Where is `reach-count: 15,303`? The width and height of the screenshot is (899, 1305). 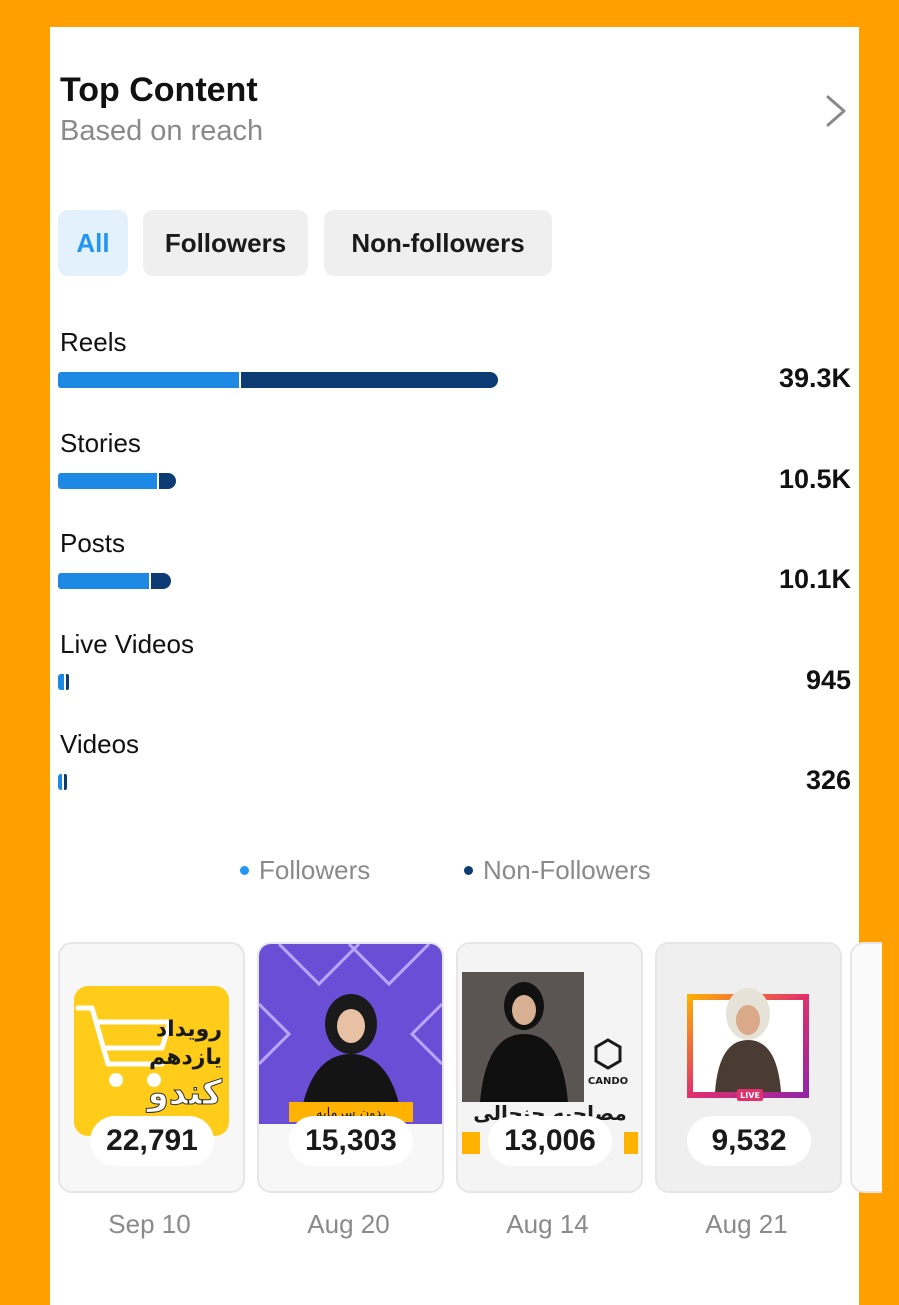
reach-count: 15,303 is located at coordinates (351, 1141).